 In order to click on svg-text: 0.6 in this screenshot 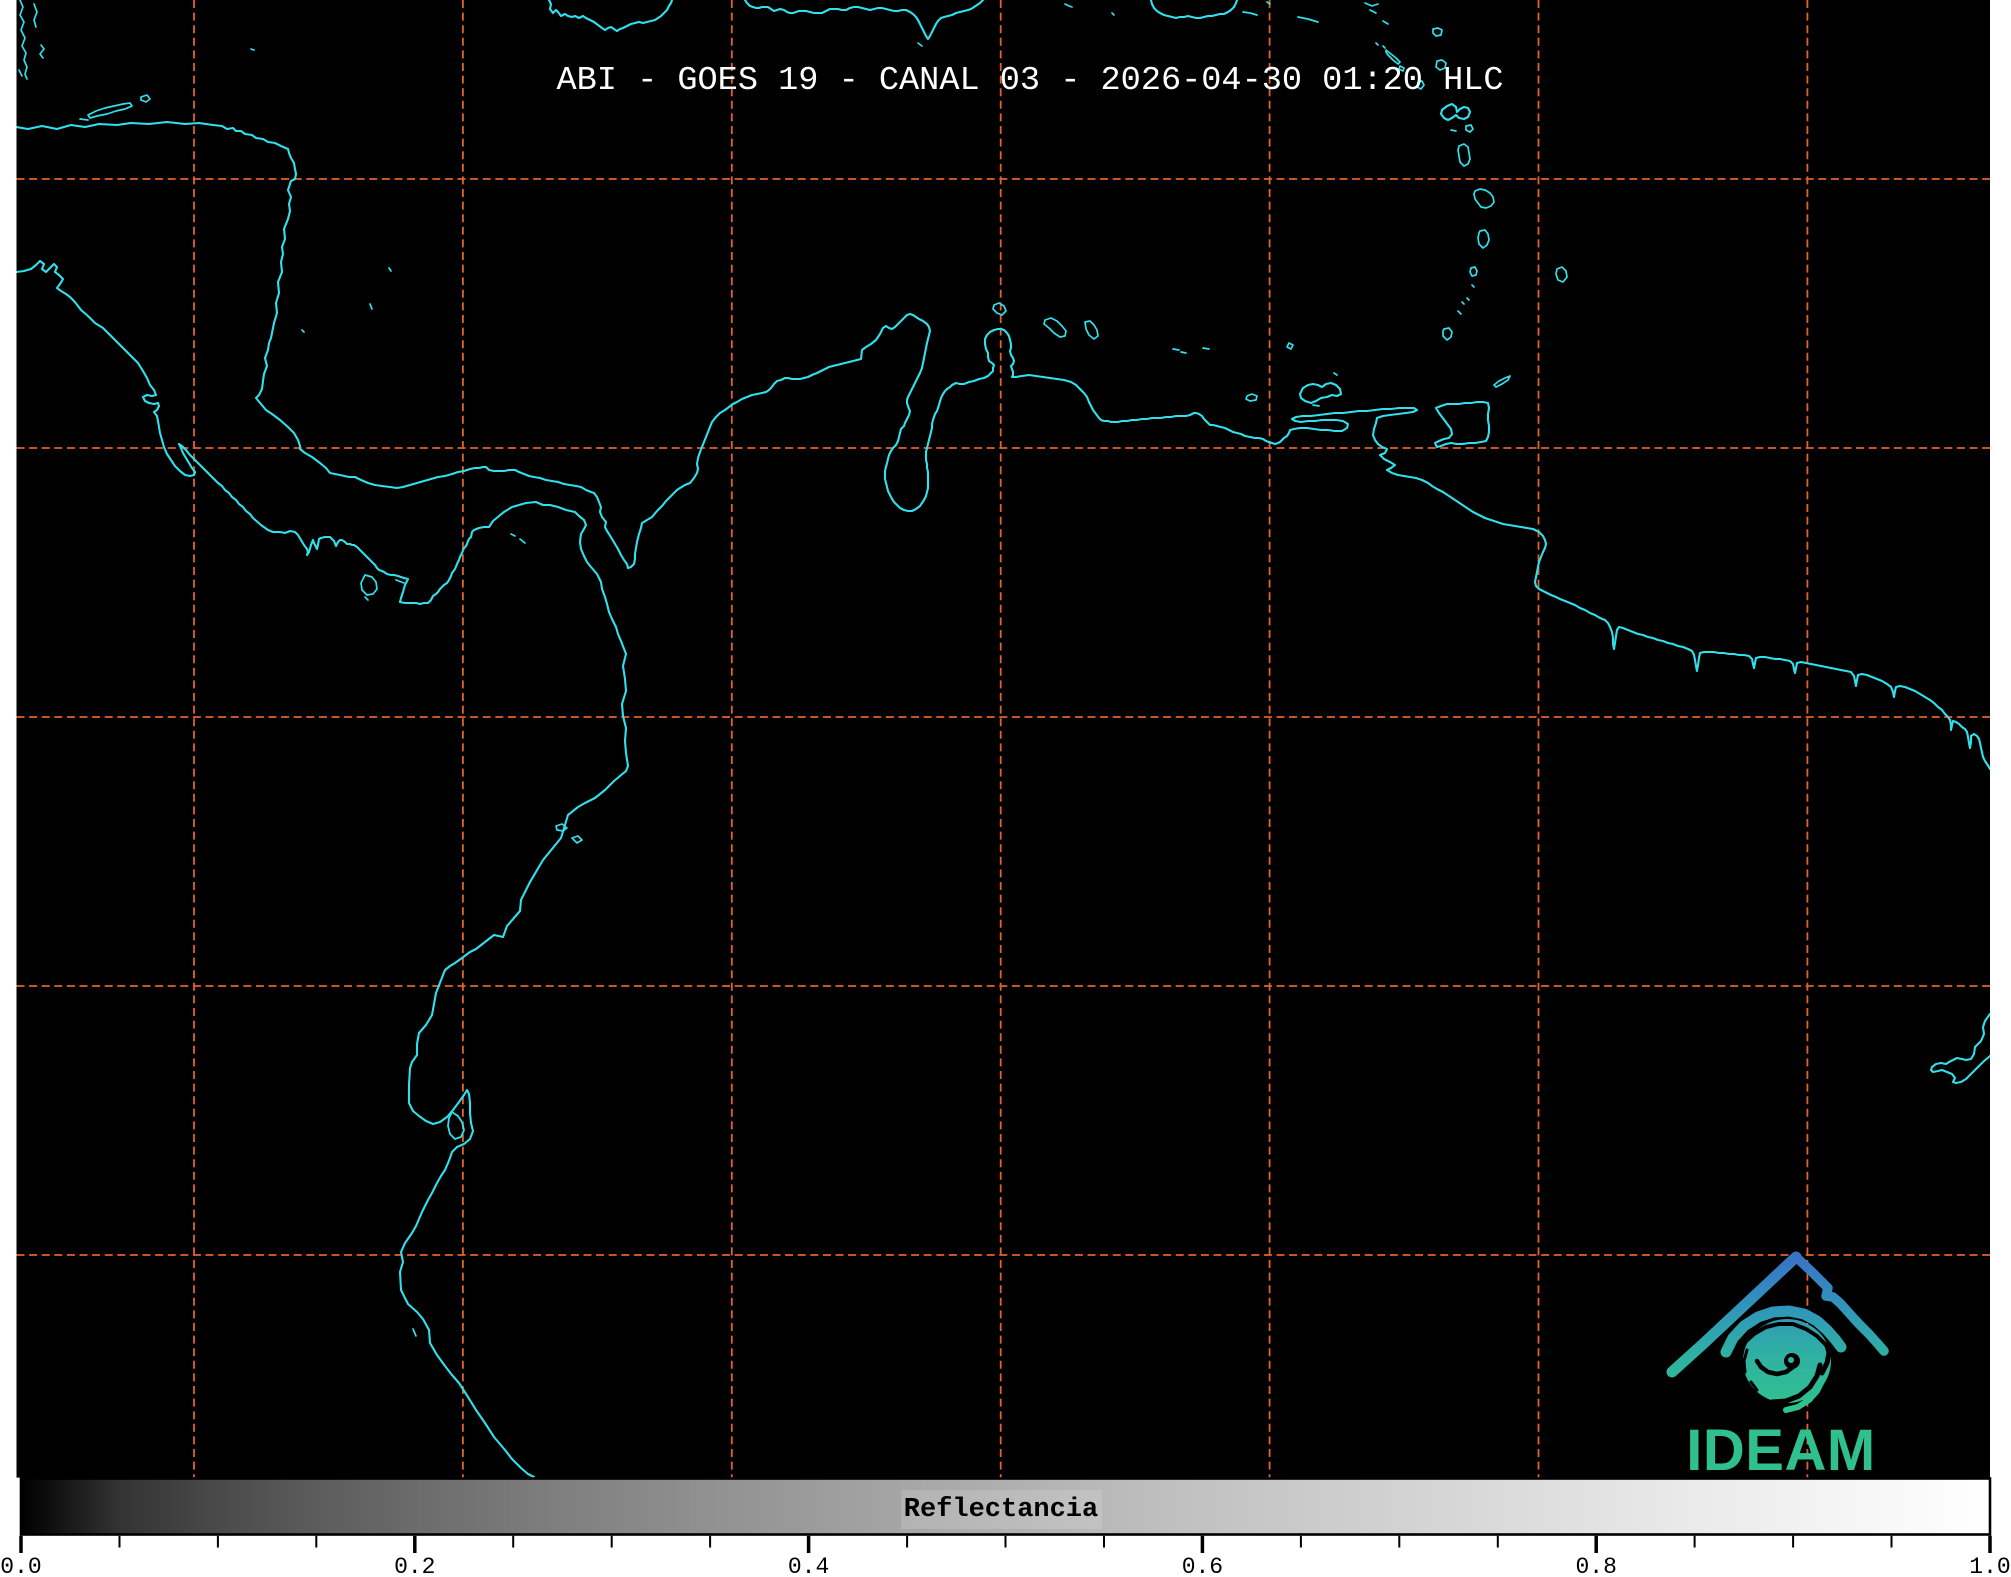, I will do `click(1202, 1565)`.